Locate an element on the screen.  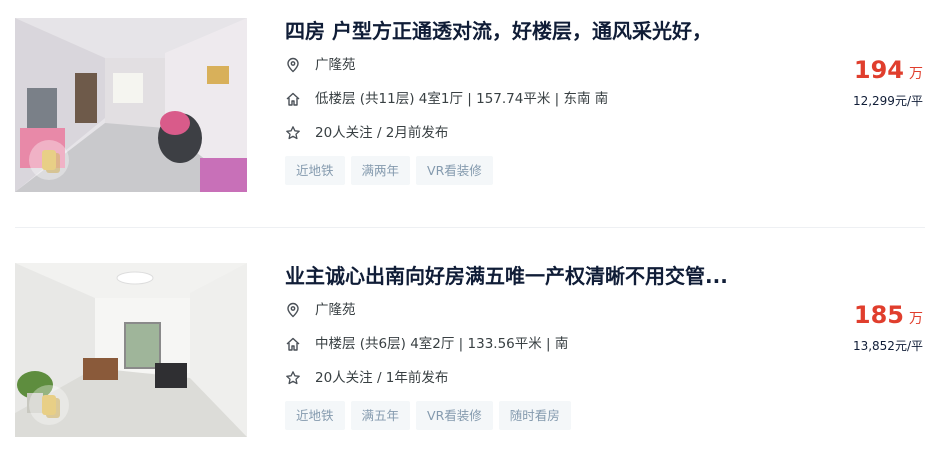
unit-price: 12,299元/平 is located at coordinates (887, 101).